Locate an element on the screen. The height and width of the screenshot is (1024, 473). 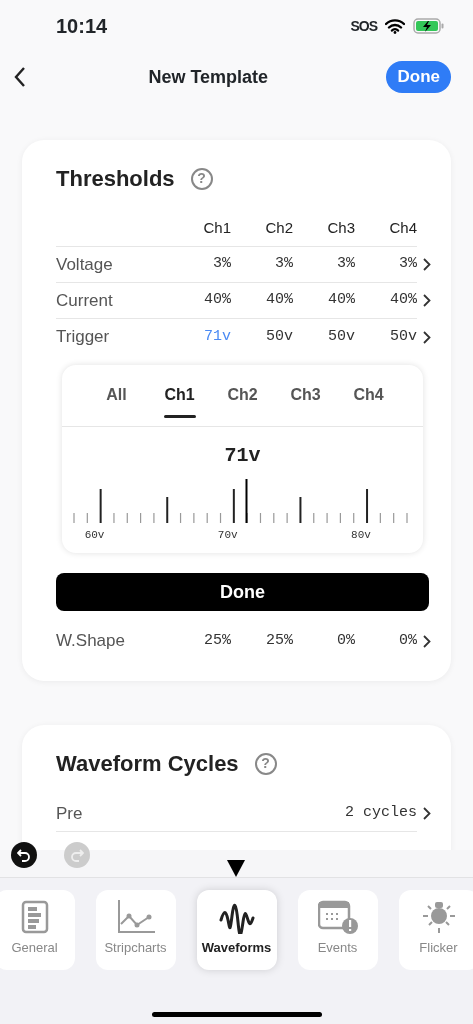
undo-icon is located at coordinates (24, 855).